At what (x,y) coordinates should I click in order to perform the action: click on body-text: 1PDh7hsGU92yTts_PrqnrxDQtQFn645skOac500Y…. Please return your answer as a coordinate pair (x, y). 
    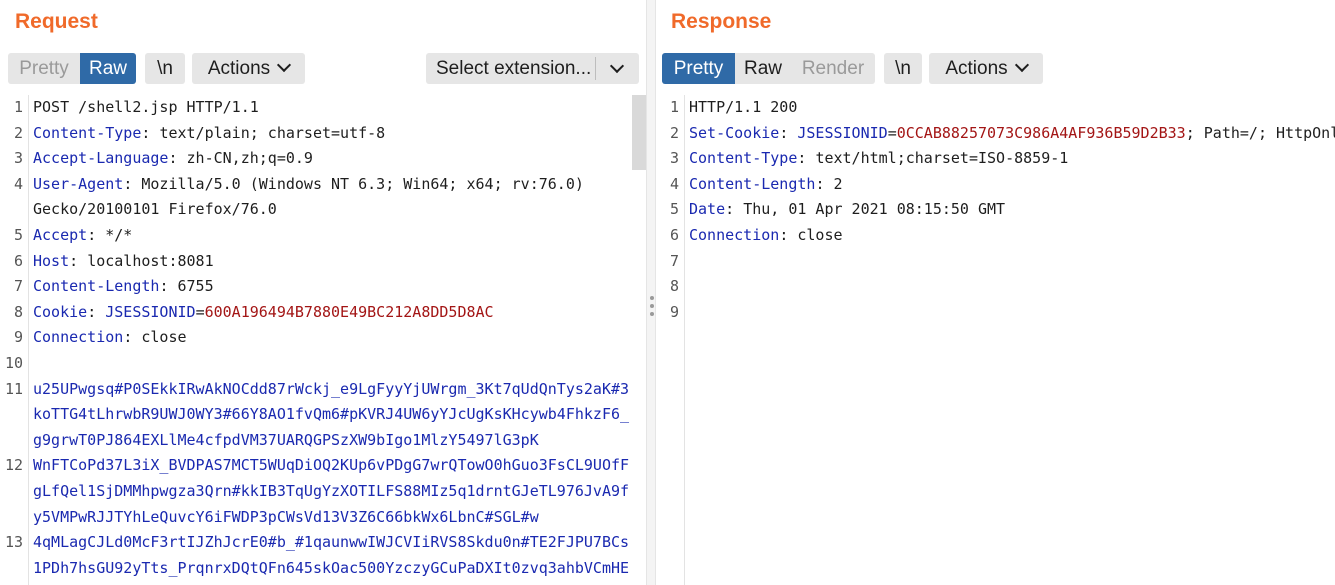
    Looking at the image, I should click on (331, 567).